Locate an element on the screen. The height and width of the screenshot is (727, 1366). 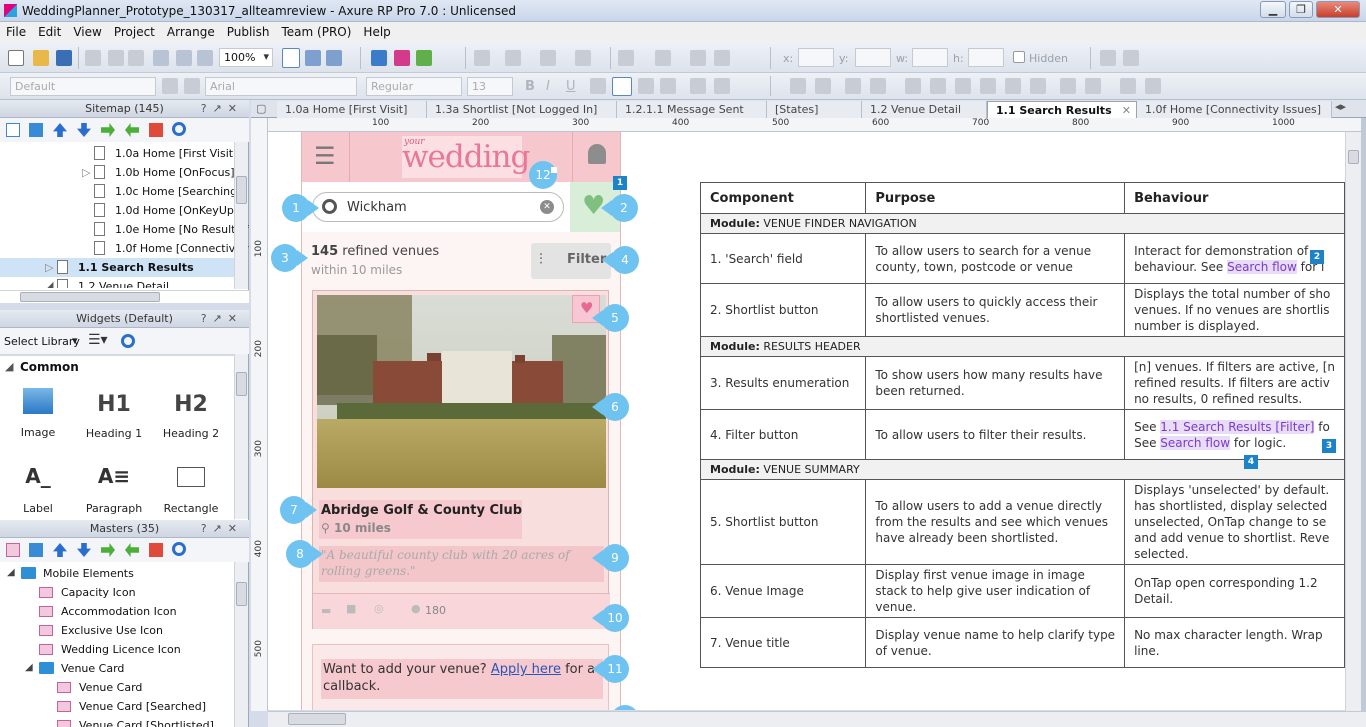
master-item: Venue Card [Searched] is located at coordinates (117, 706).